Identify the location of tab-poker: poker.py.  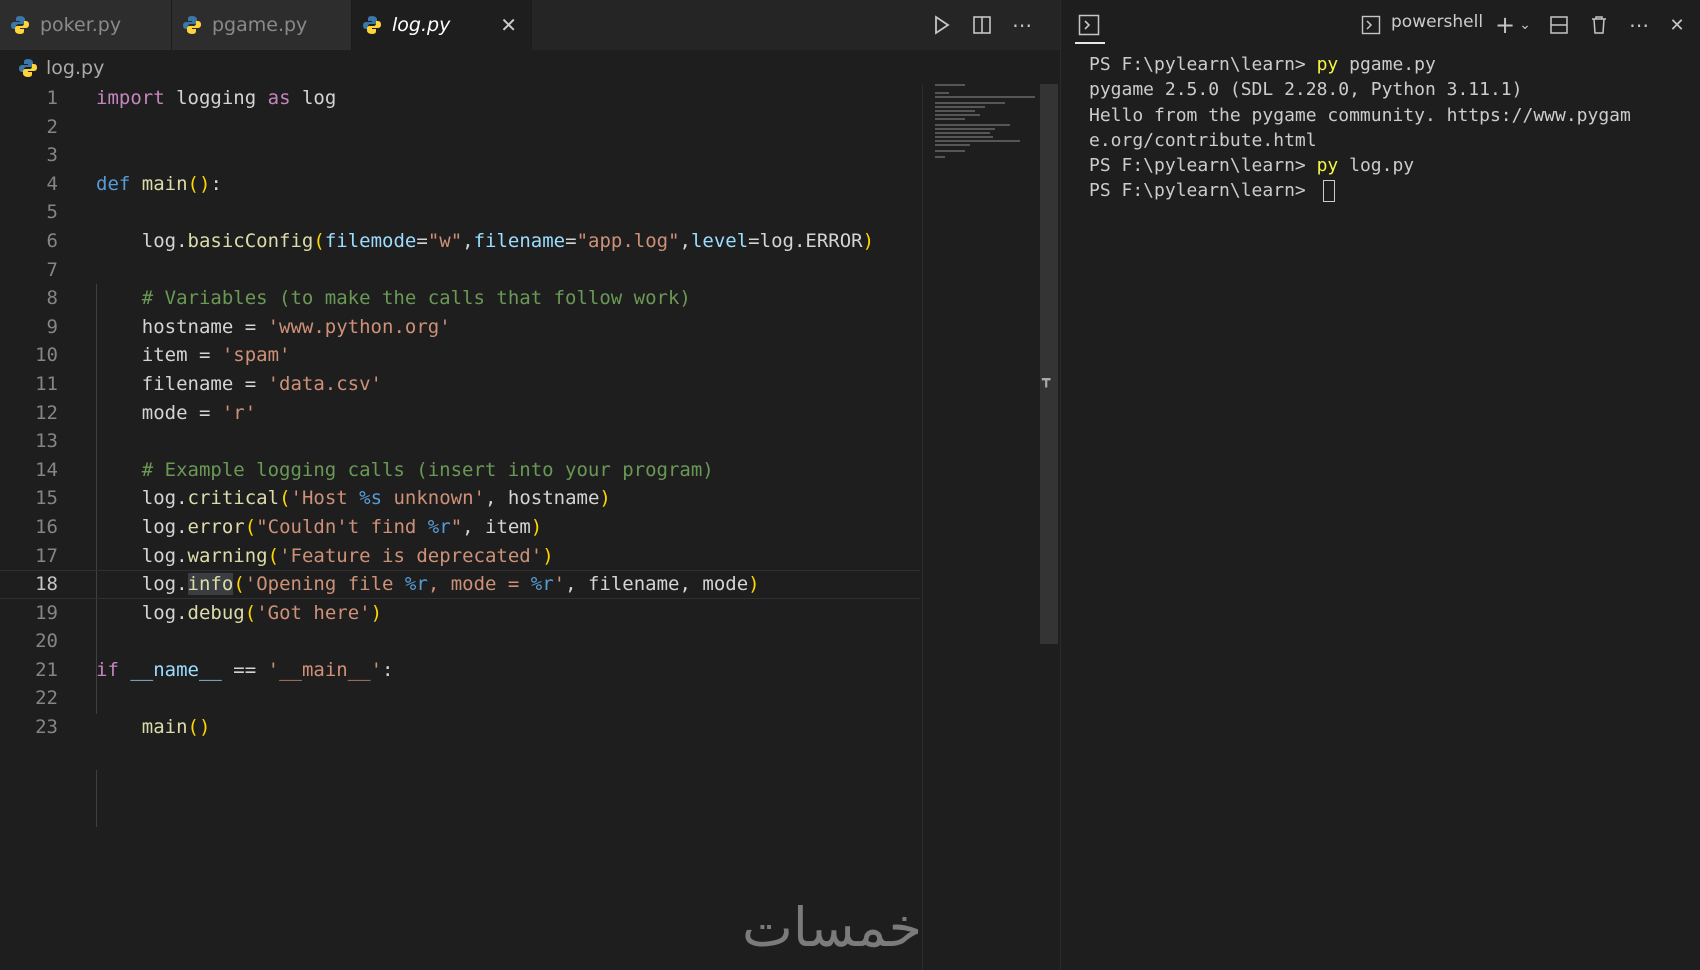
(86, 25).